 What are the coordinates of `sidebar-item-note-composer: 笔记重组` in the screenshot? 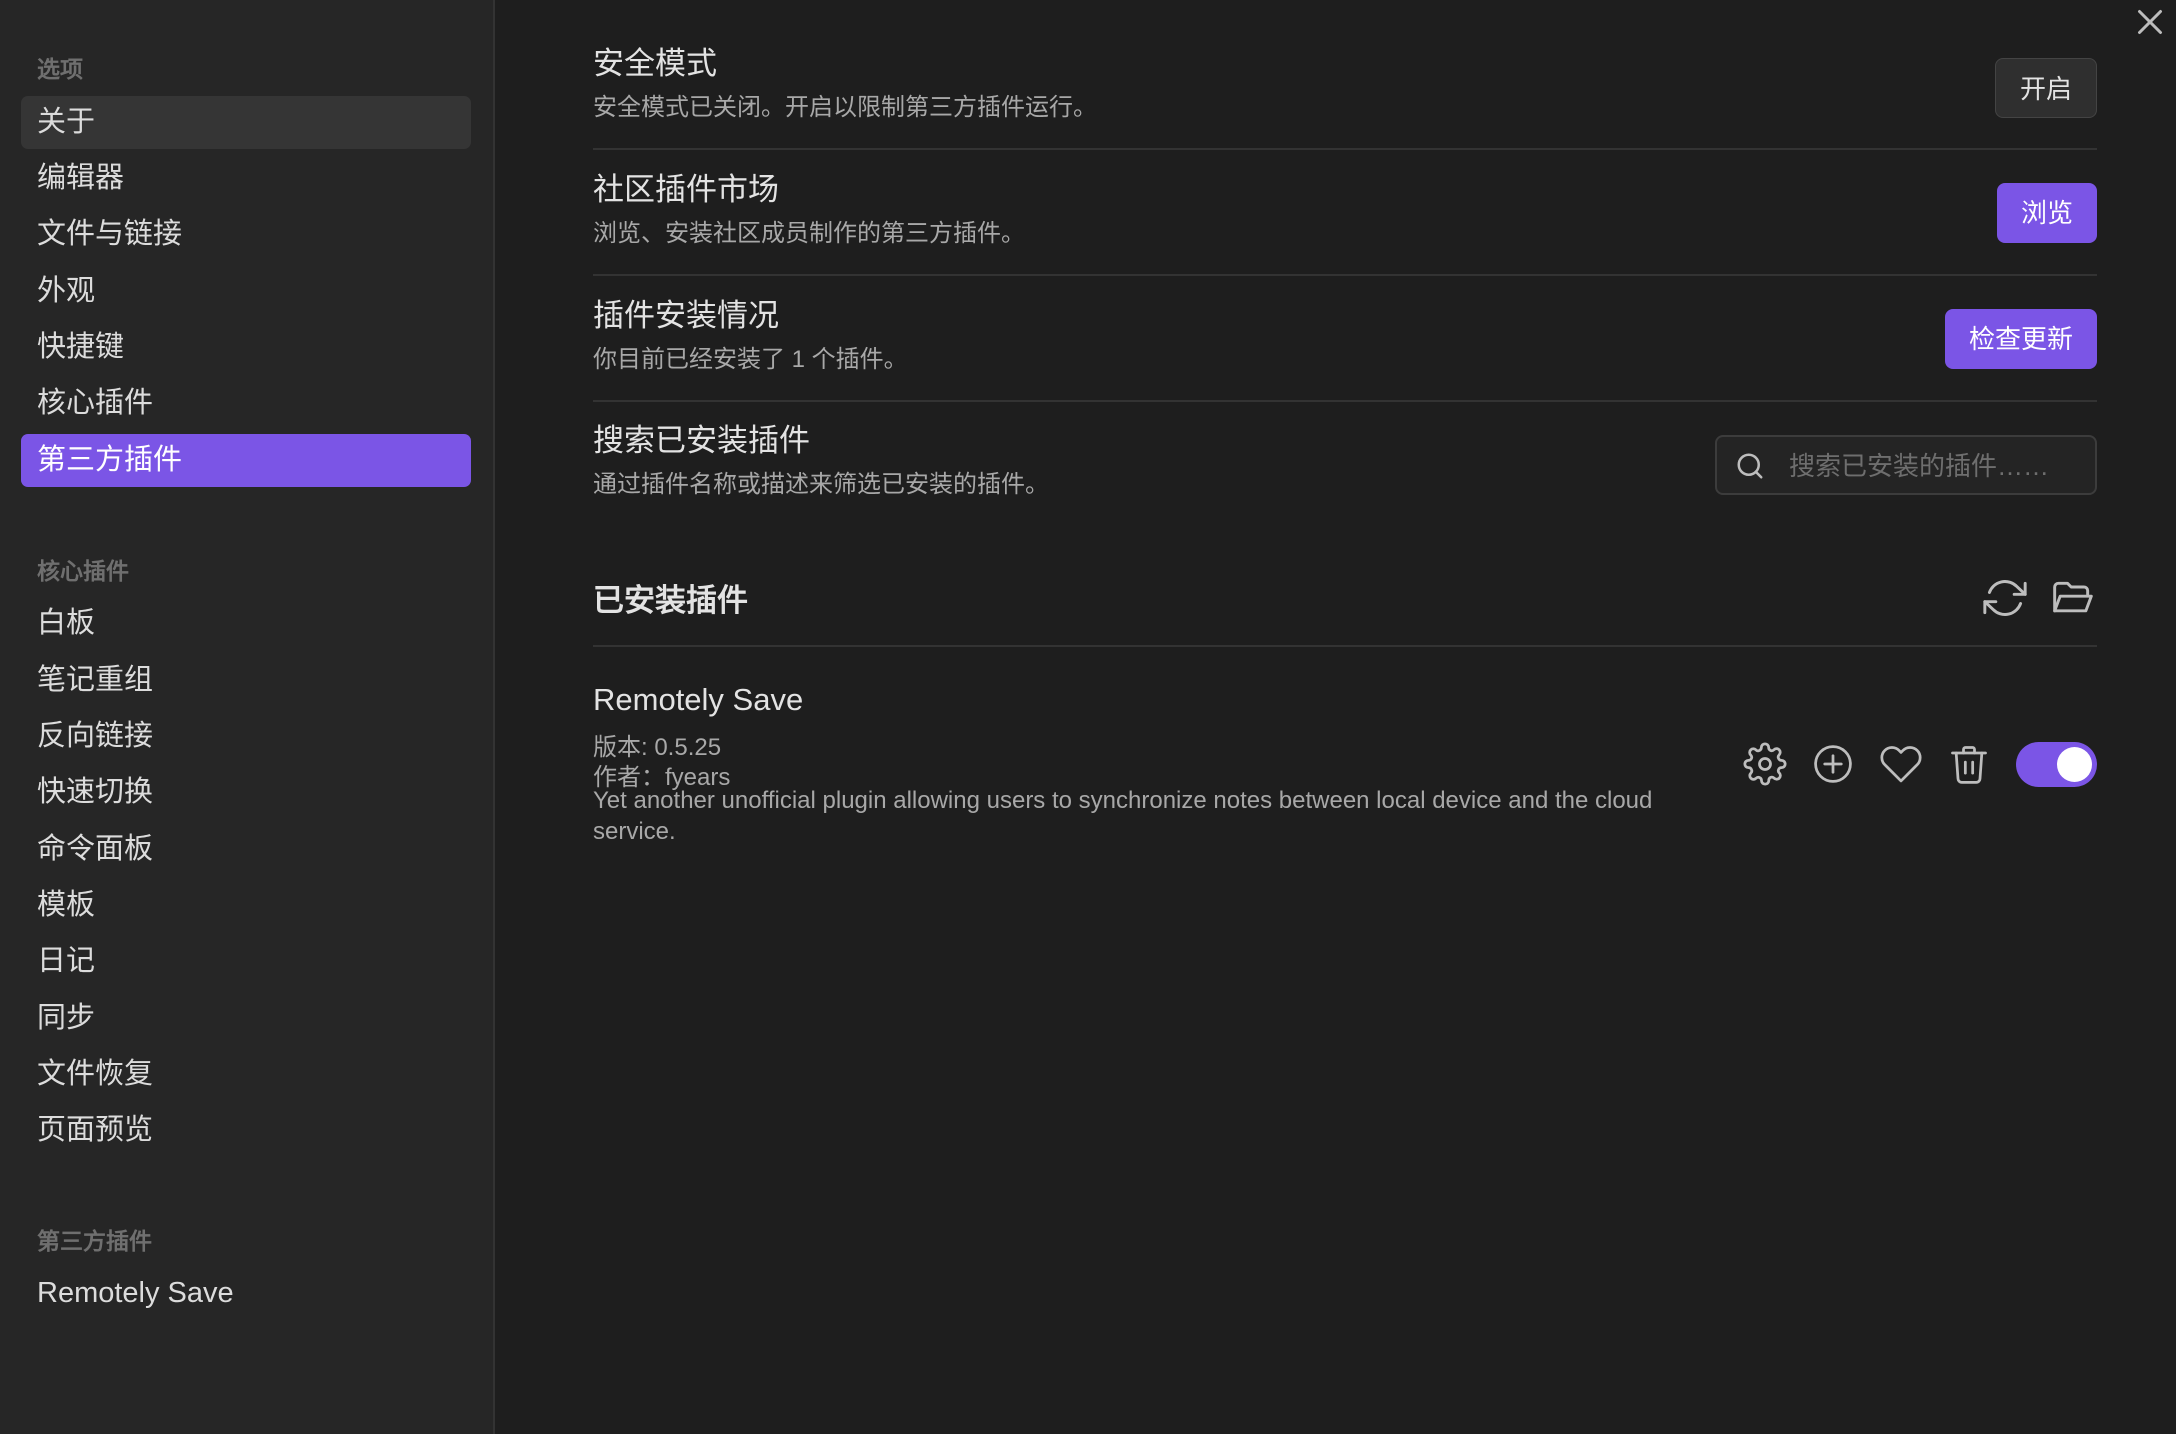 It's located at (246, 680).